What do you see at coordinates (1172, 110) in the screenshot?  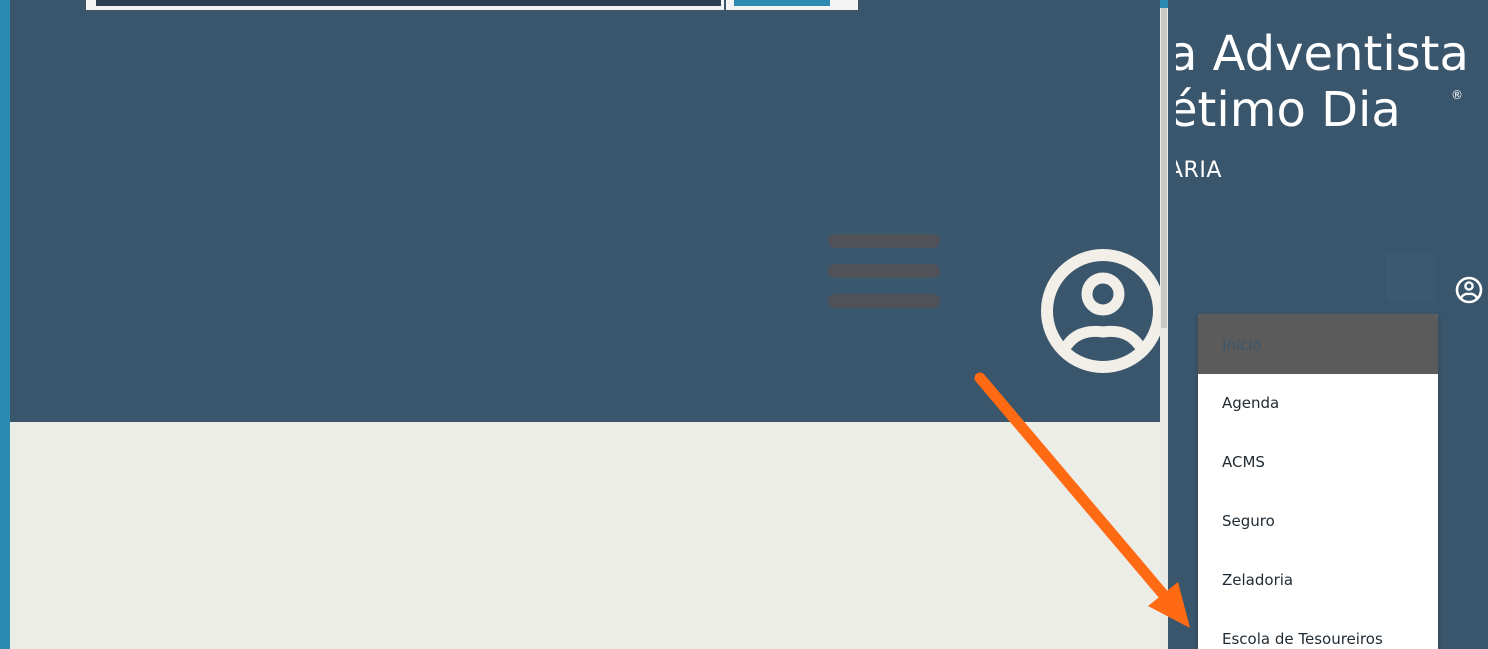 I see `clip-mask` at bounding box center [1172, 110].